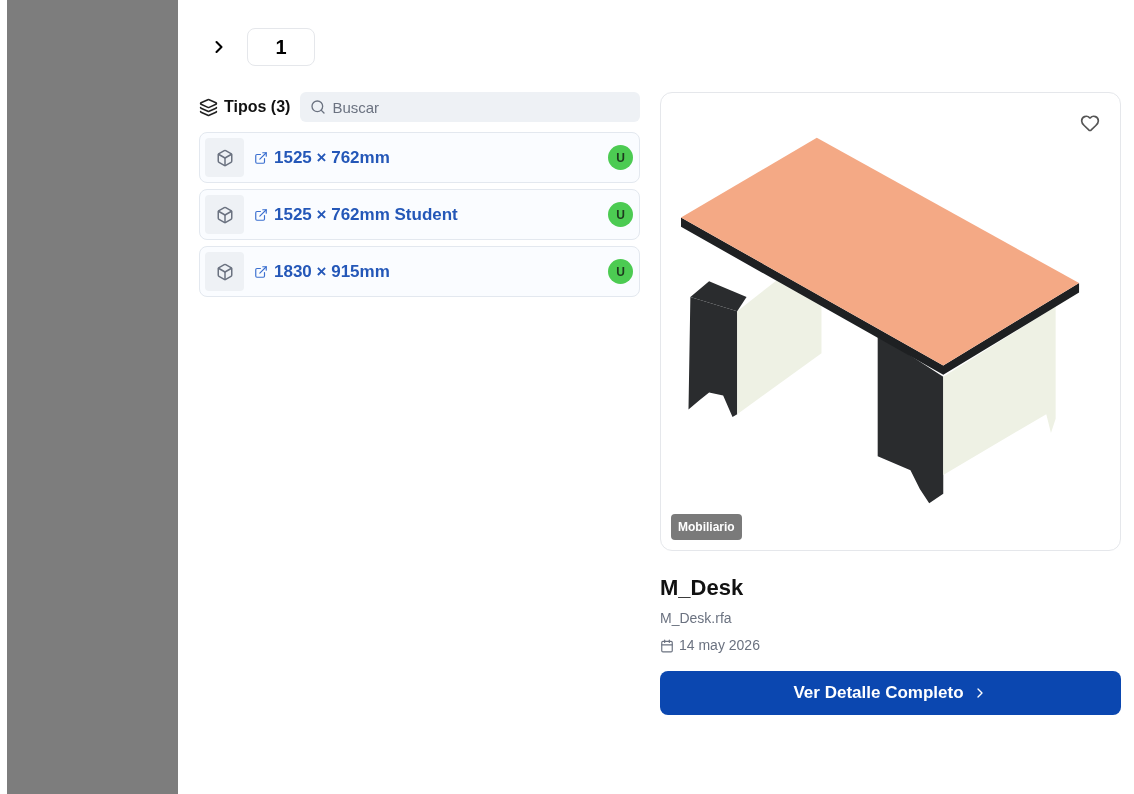 The image size is (1134, 794). I want to click on type-link: 1525 × 762mm Student, so click(436, 214).